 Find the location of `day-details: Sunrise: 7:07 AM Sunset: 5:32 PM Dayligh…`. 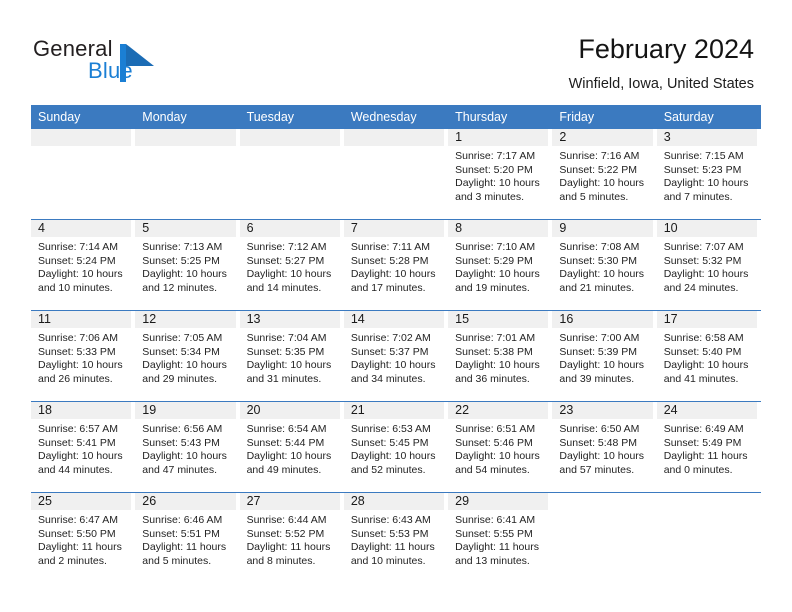

day-details: Sunrise: 7:07 AM Sunset: 5:32 PM Dayligh… is located at coordinates (707, 266).